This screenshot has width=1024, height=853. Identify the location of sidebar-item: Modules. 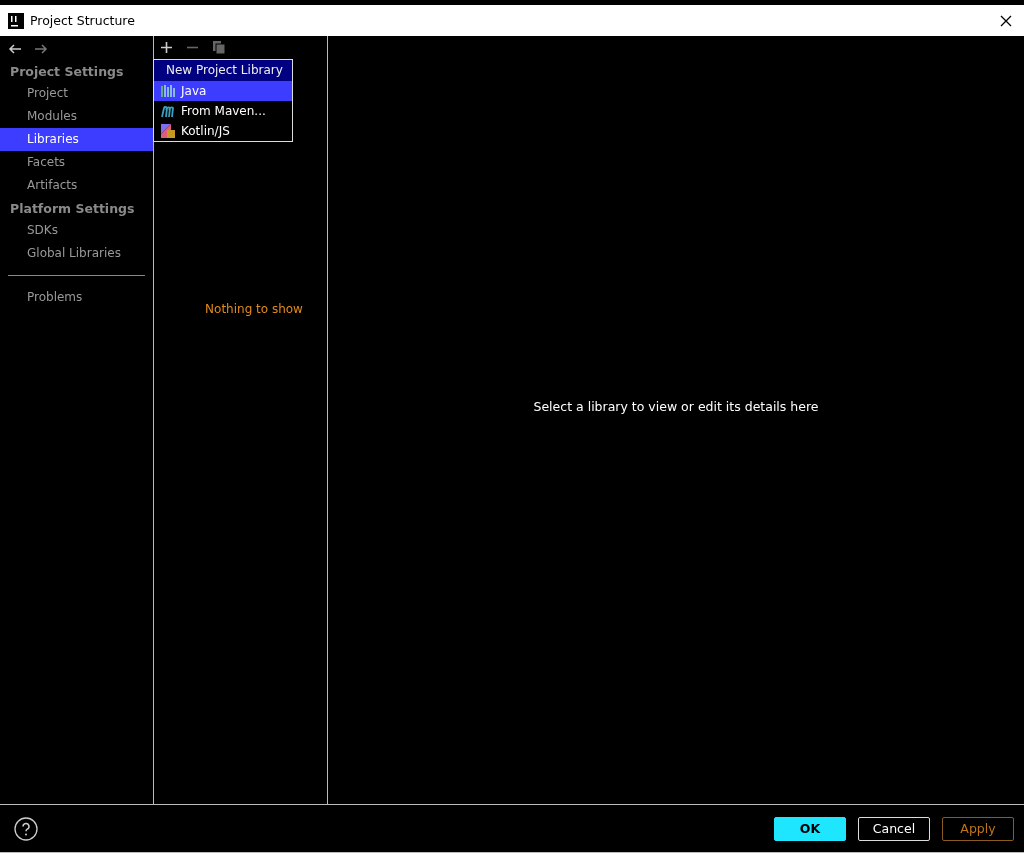
(76, 116).